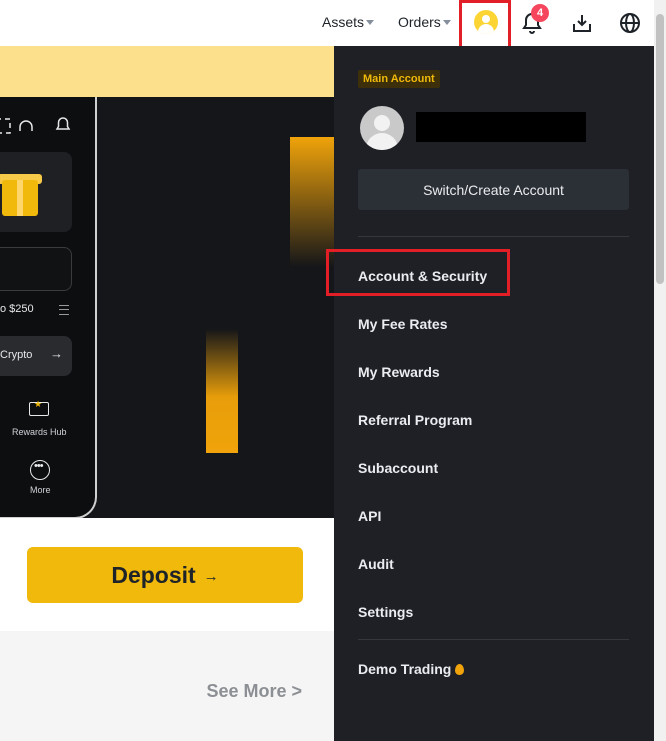  I want to click on gift-card, so click(36, 192).